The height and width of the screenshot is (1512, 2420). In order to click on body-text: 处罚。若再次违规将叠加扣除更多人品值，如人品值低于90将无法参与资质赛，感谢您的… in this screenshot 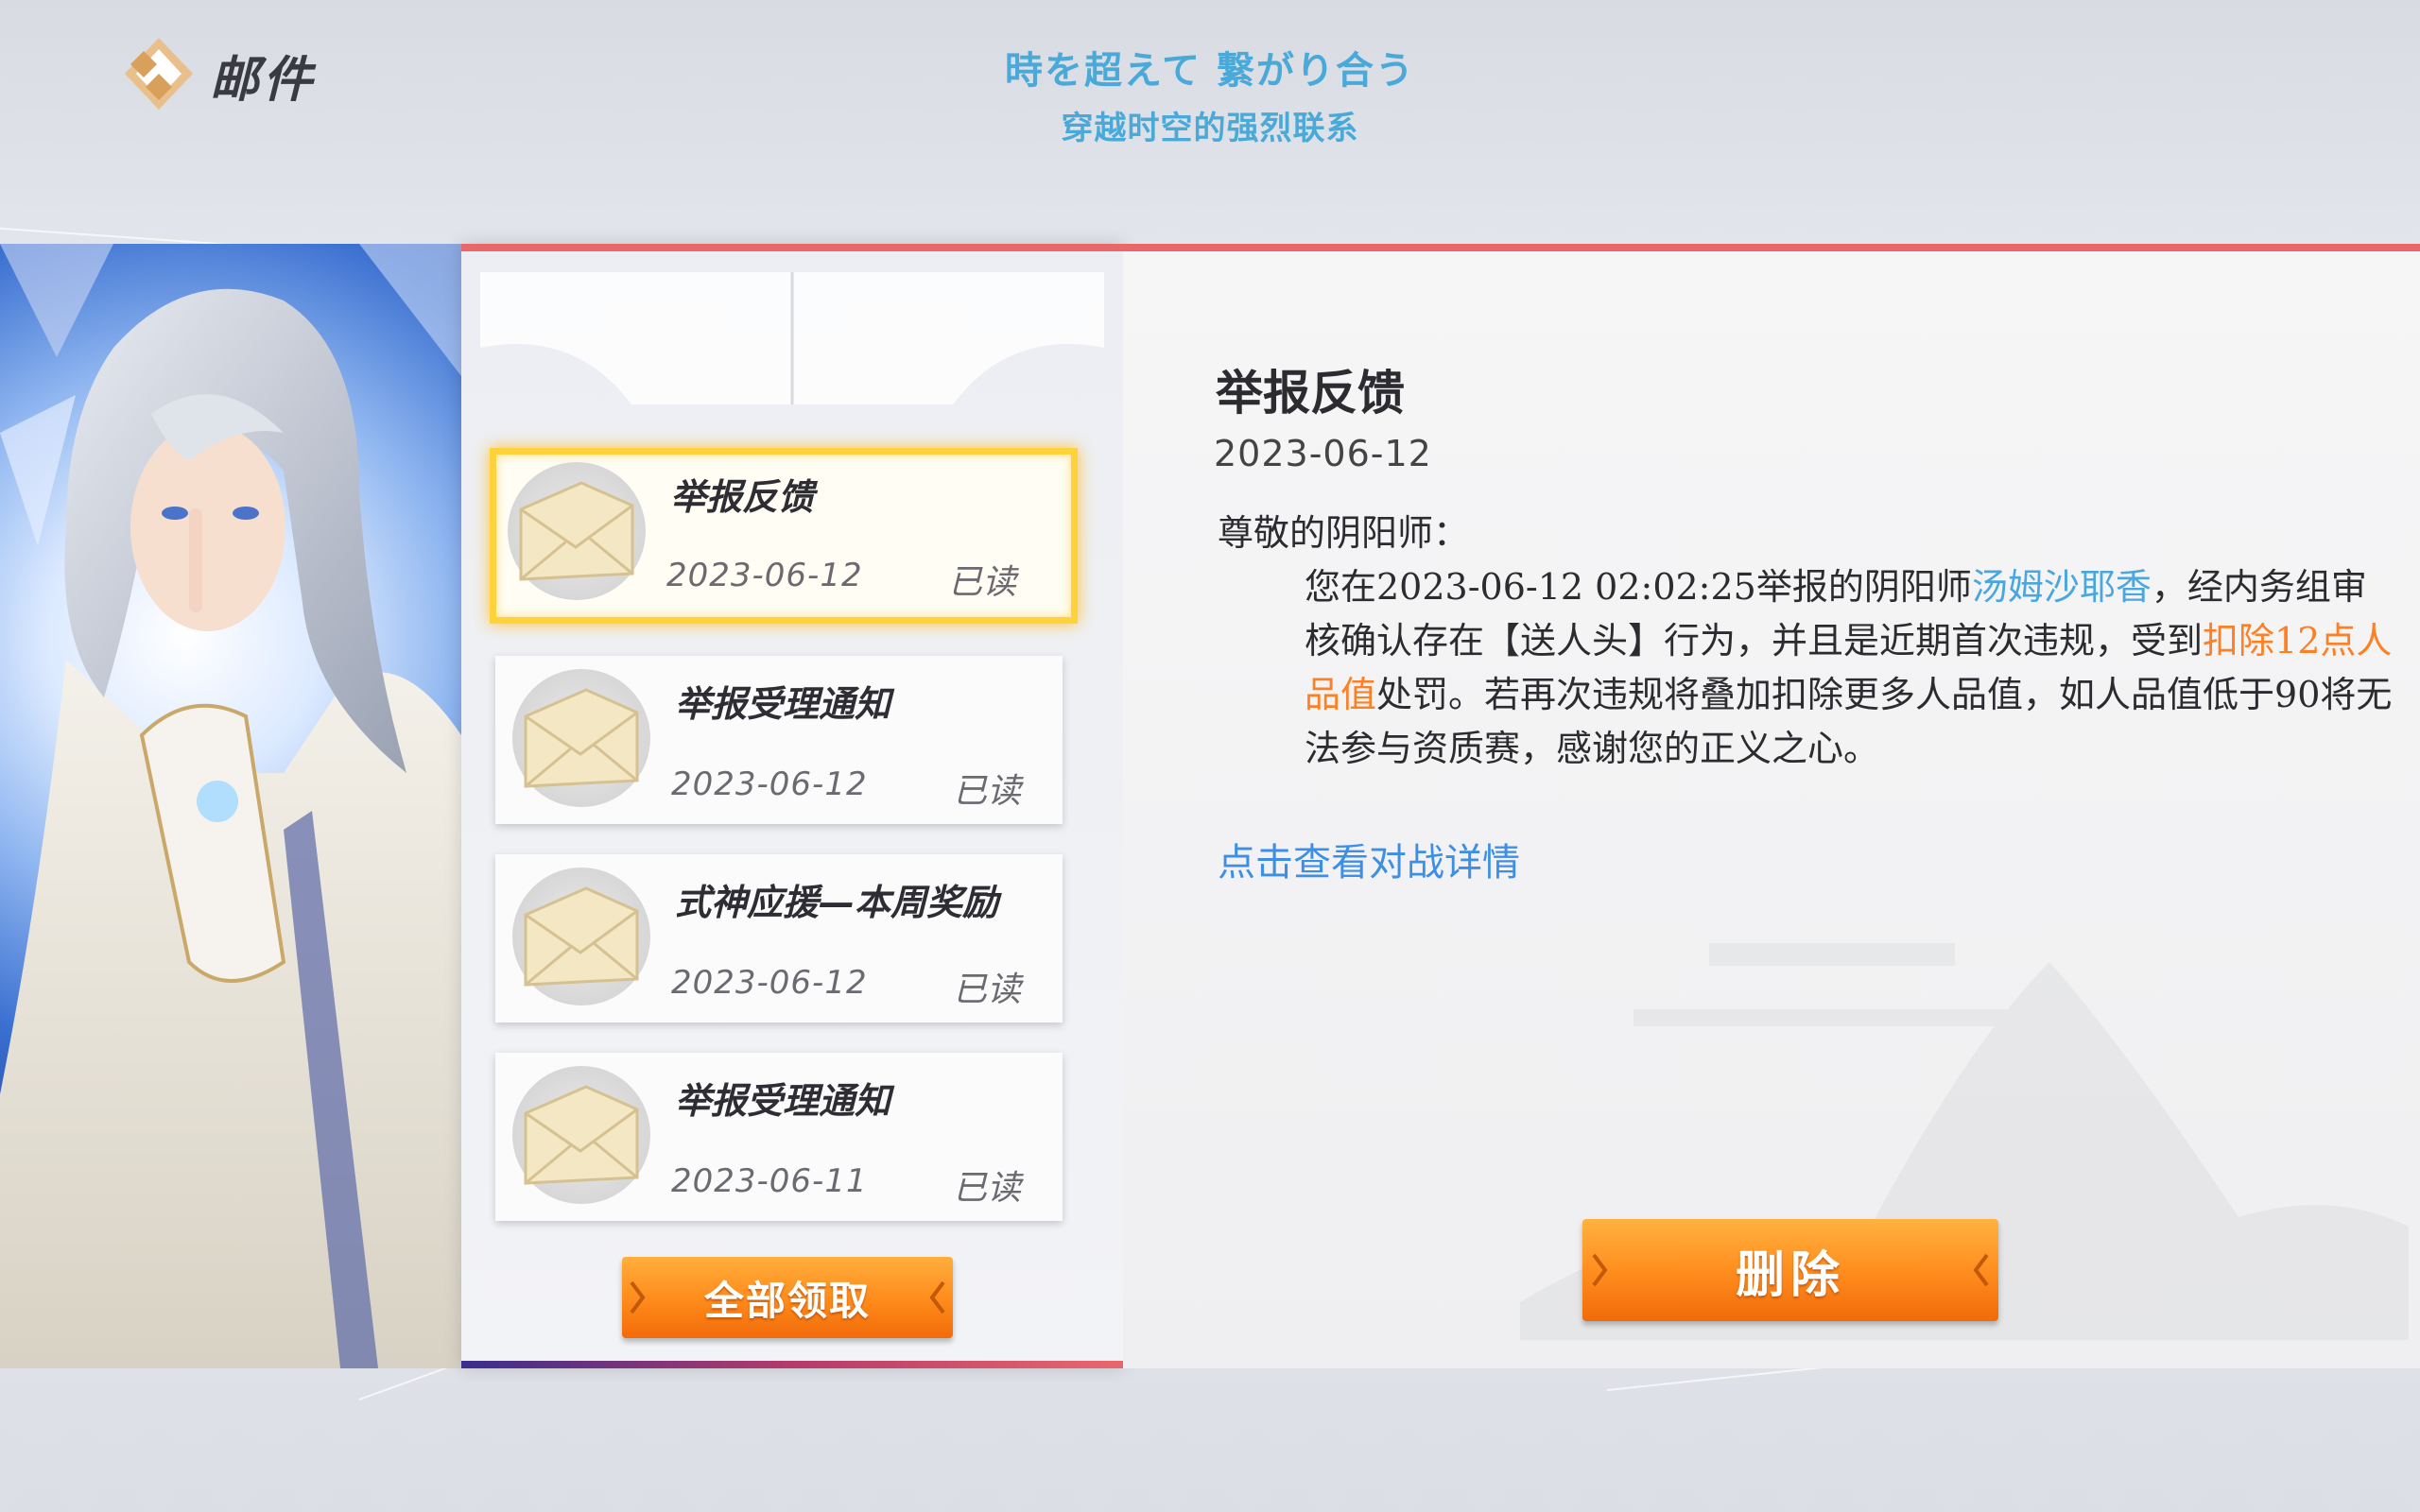, I will do `click(1849, 721)`.